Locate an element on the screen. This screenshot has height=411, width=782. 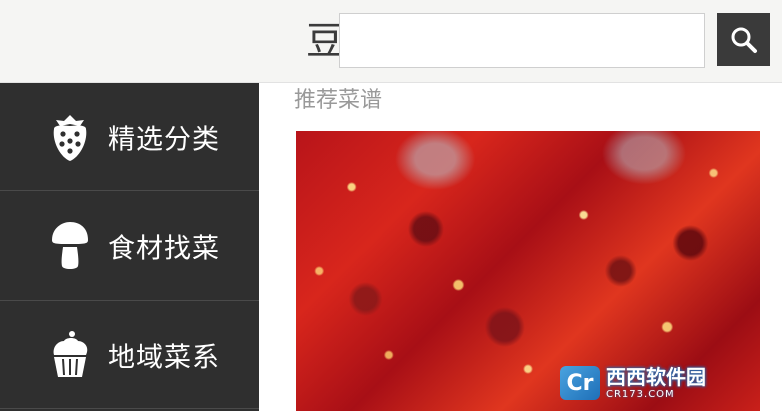
sidebar-item-ingredients: 食材找菜 is located at coordinates (129, 246).